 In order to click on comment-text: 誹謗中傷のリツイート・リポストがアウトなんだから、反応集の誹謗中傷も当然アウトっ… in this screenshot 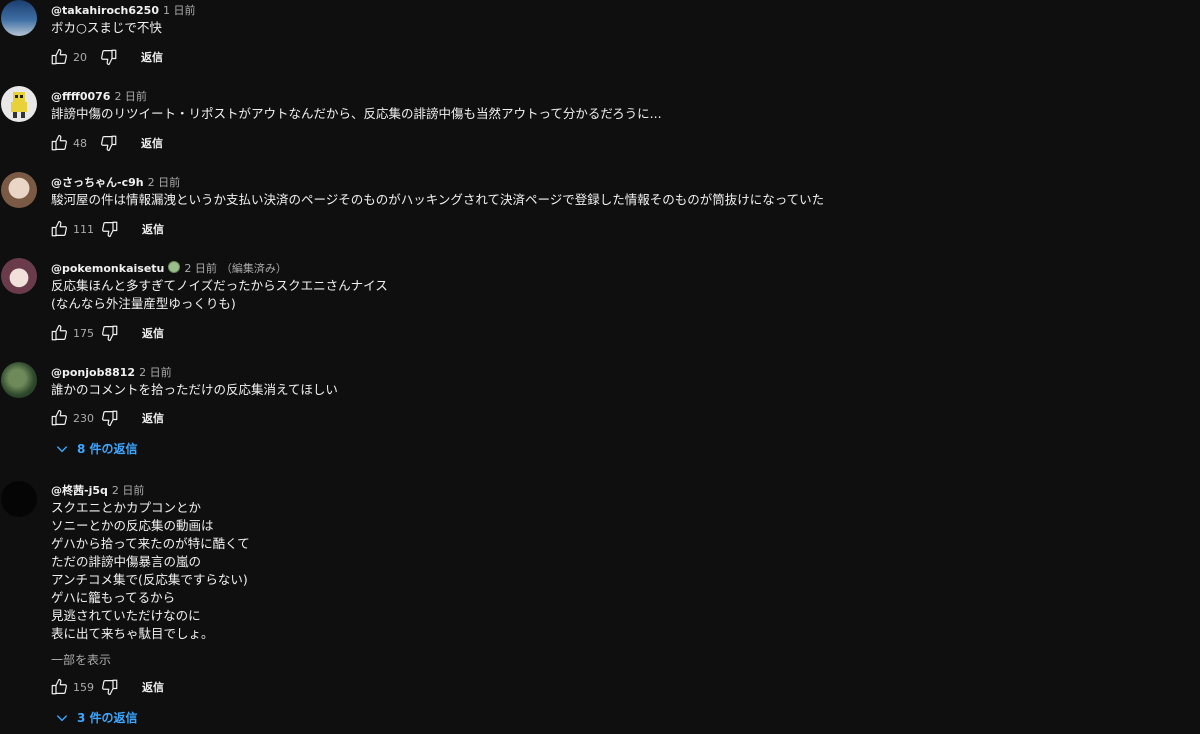, I will do `click(356, 114)`.